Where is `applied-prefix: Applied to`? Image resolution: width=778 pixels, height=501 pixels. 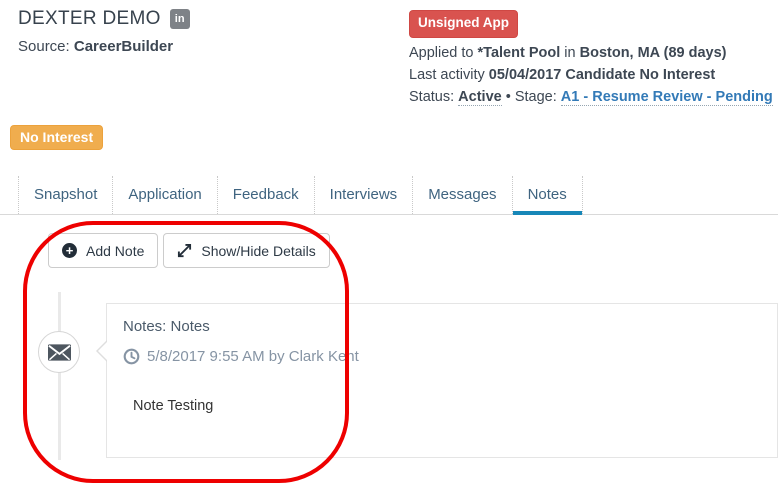
applied-prefix: Applied to is located at coordinates (441, 53).